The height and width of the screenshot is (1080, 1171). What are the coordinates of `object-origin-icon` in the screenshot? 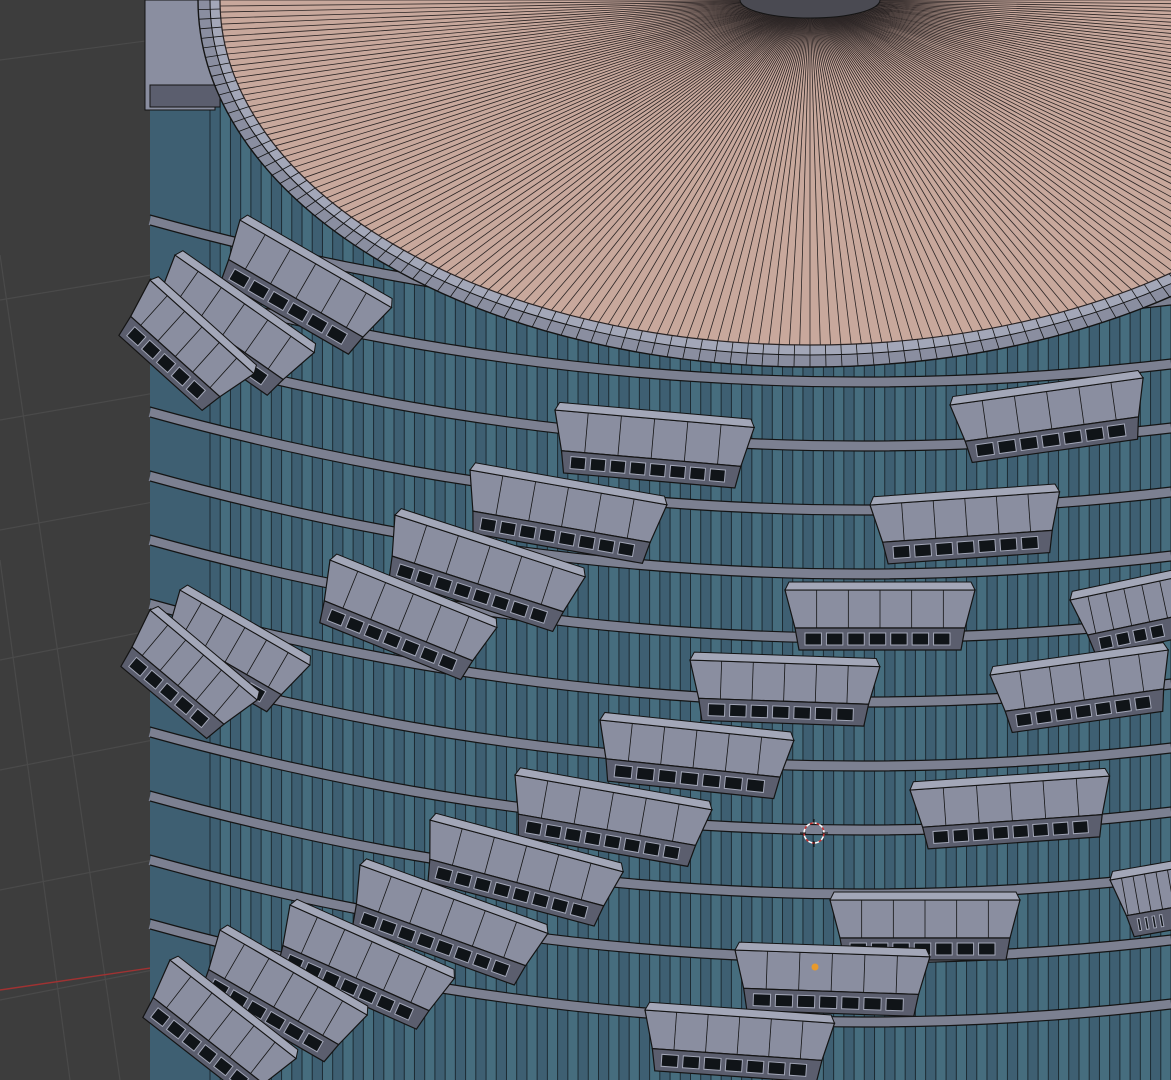 It's located at (815, 967).